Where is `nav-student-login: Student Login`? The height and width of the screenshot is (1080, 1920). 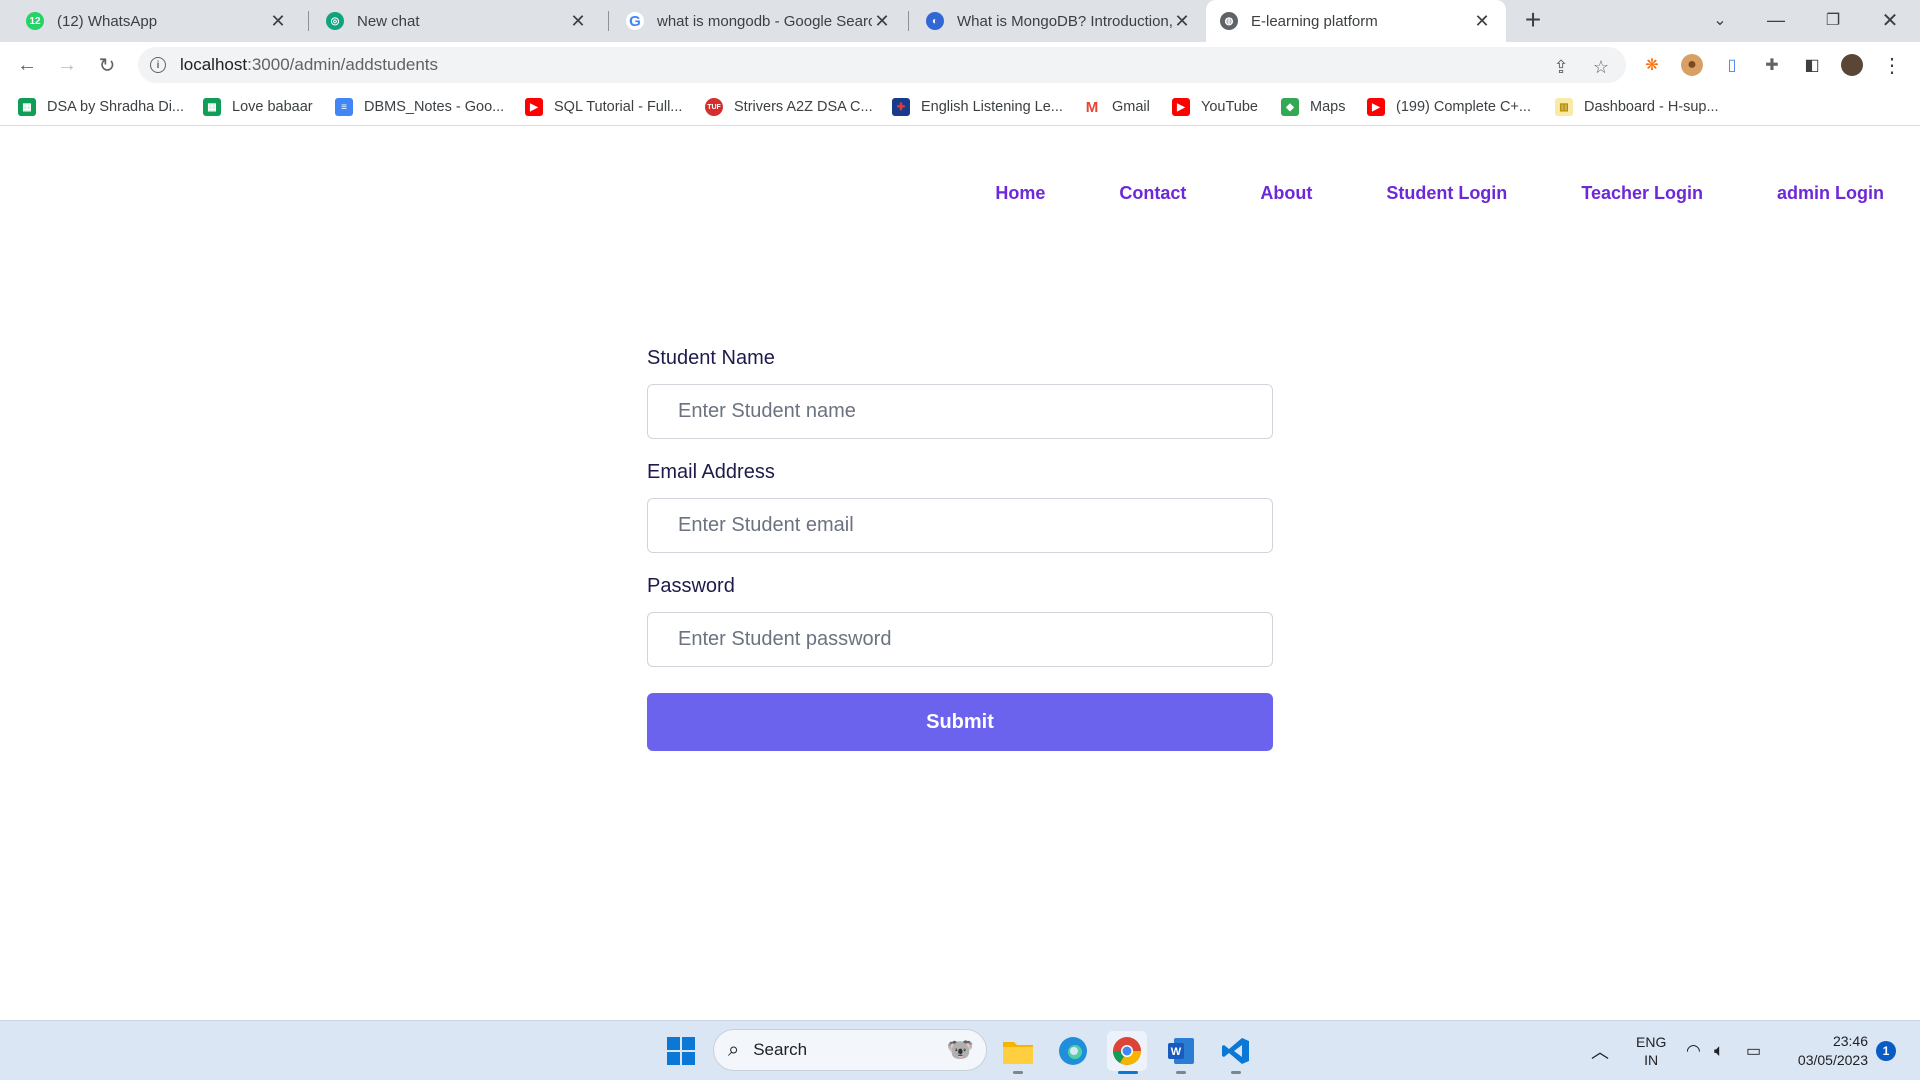 nav-student-login: Student Login is located at coordinates (1446, 193).